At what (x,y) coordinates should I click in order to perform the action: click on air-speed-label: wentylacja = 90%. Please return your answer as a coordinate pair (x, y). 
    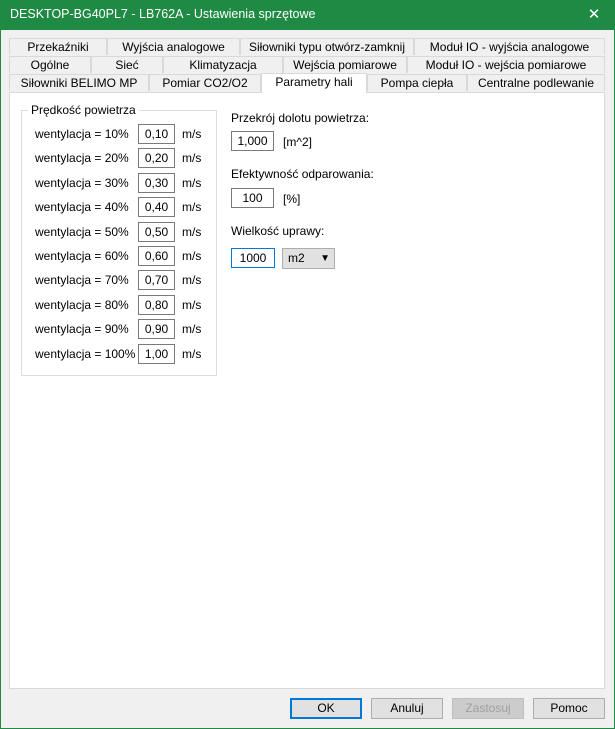
    Looking at the image, I should click on (82, 329).